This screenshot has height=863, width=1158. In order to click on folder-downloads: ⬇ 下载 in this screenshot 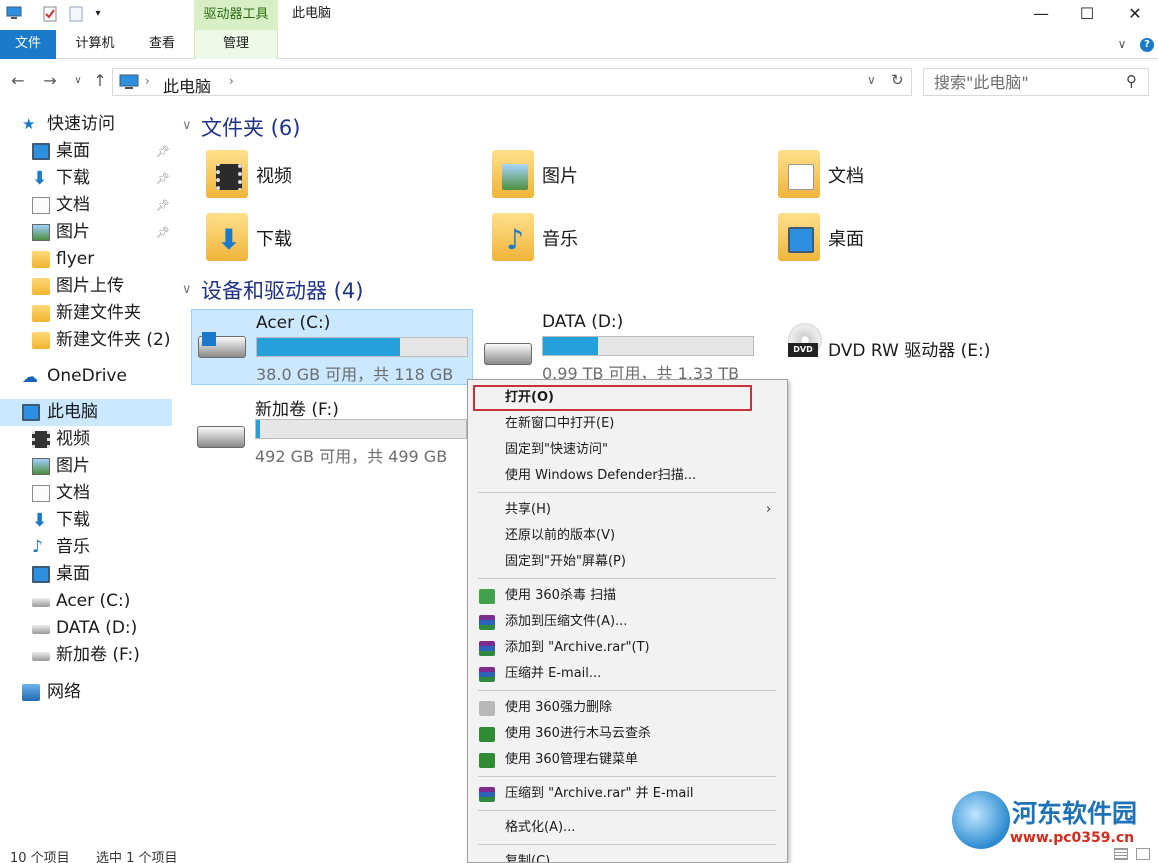, I will do `click(342, 239)`.